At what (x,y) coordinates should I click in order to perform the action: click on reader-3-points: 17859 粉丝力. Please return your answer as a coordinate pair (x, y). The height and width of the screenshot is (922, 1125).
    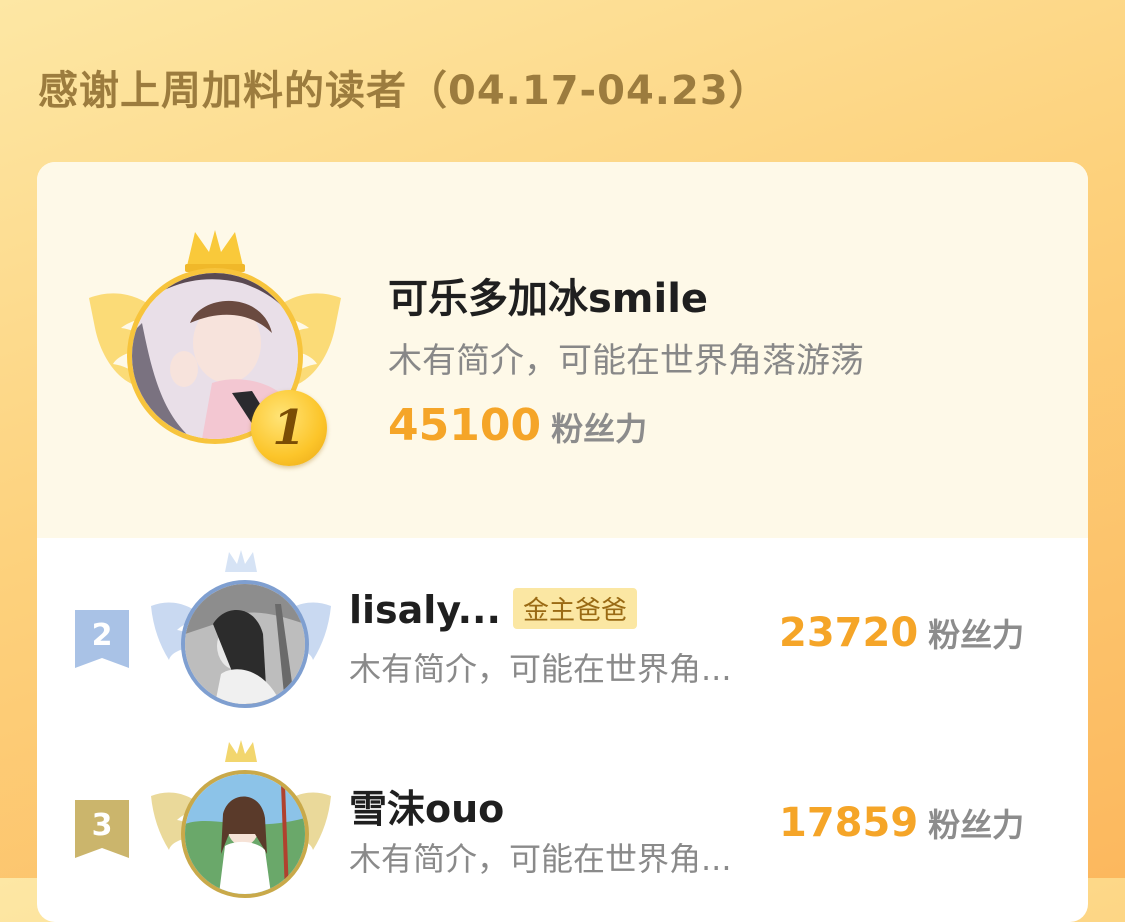
    Looking at the image, I should click on (901, 823).